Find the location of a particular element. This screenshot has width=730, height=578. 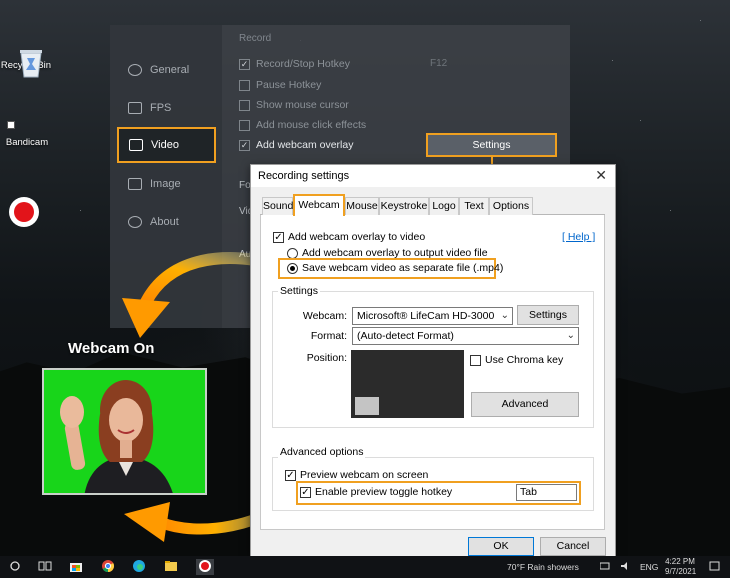

image-icon is located at coordinates (135, 184).